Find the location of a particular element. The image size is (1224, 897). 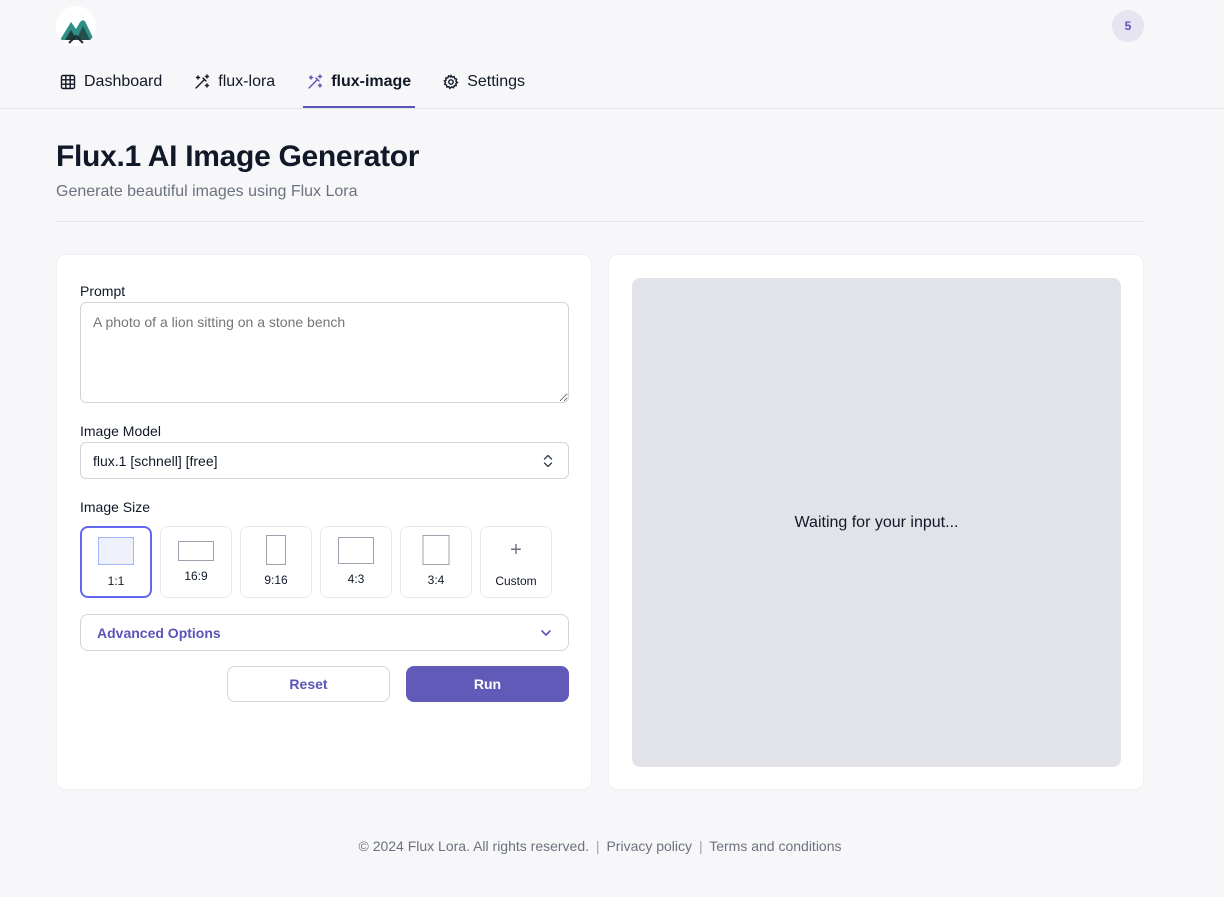

aspect-wide-shape is located at coordinates (196, 551).